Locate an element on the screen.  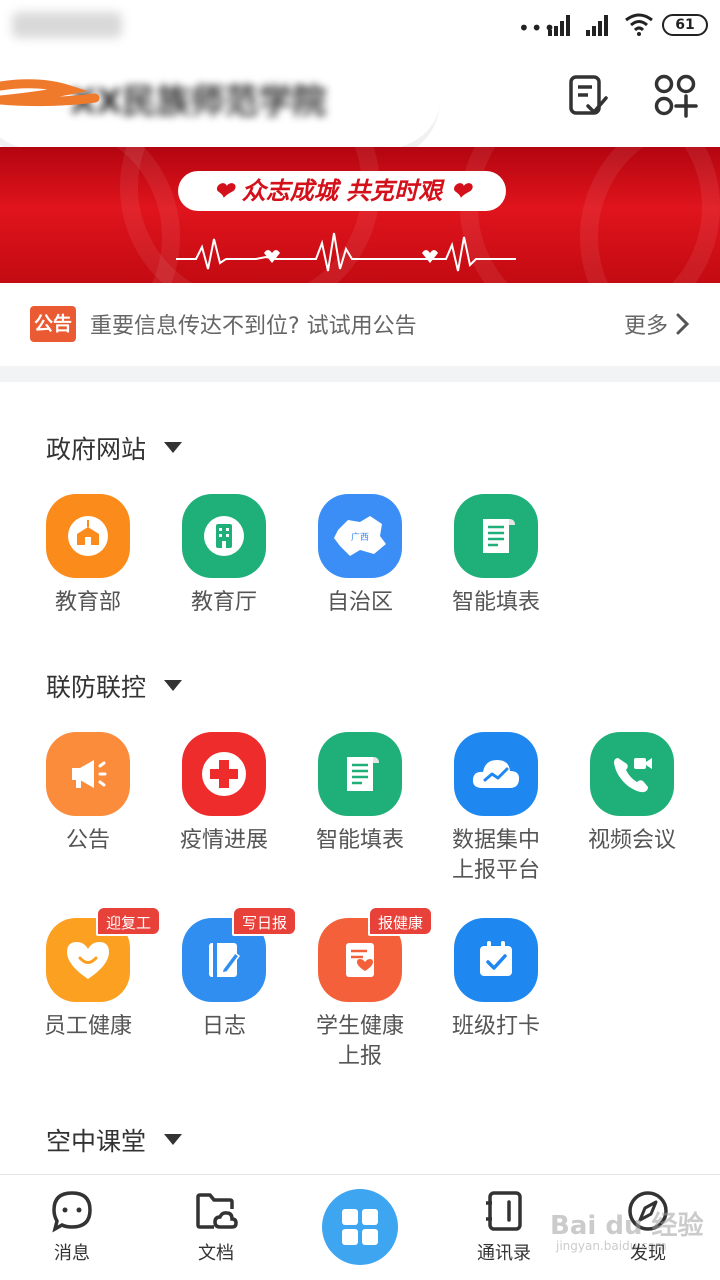
app-moe: 教育部 is located at coordinates (88, 556).